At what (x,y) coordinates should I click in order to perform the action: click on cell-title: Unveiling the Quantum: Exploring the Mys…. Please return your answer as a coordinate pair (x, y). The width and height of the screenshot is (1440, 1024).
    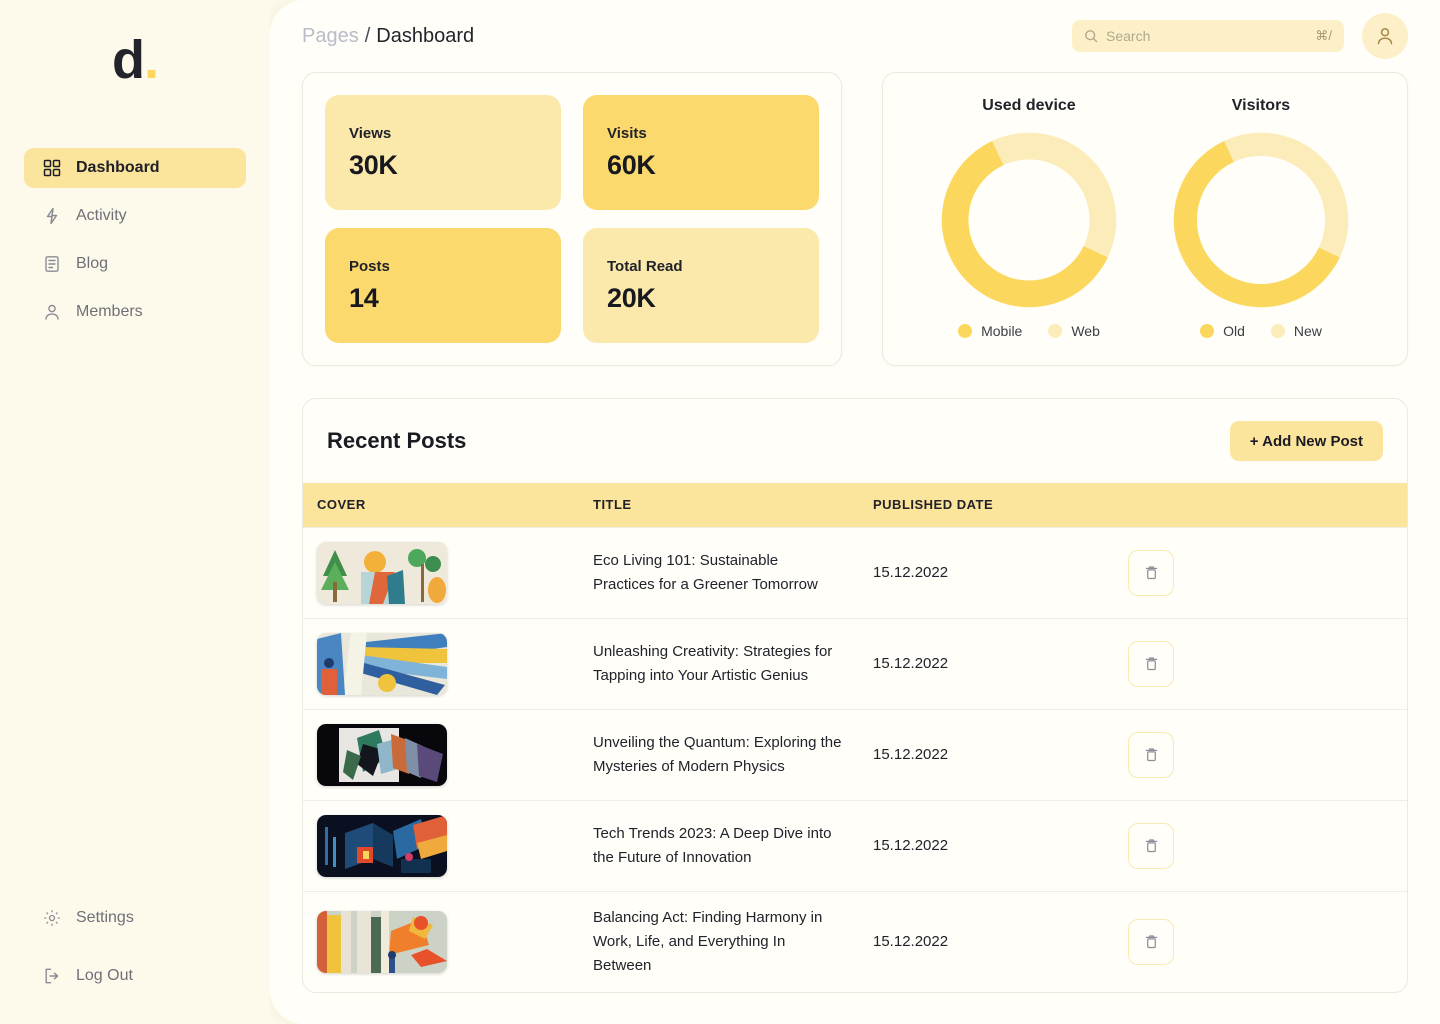
    Looking at the image, I should click on (733, 754).